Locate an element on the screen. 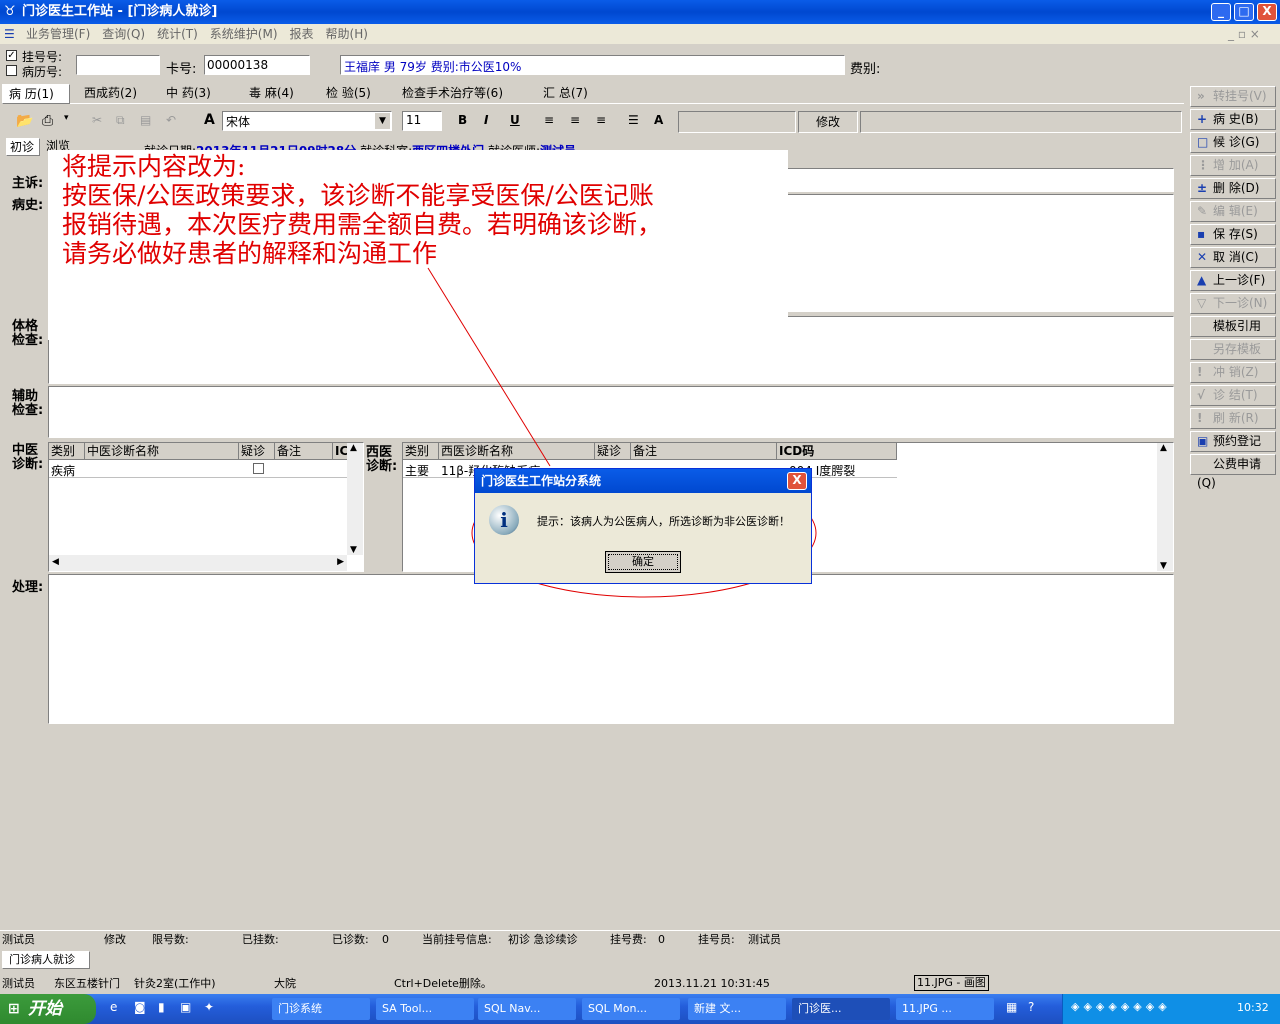 The image size is (1280, 1024). status-fee-label: 挂号费: is located at coordinates (628, 939).